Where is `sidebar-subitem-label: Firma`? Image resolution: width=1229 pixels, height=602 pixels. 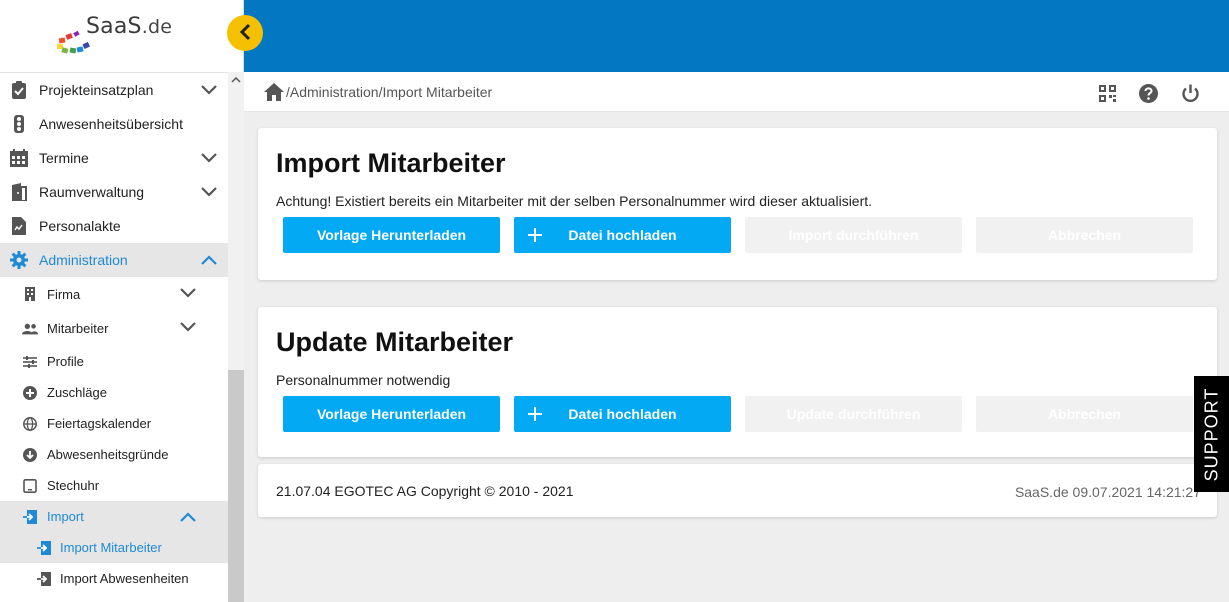 sidebar-subitem-label: Firma is located at coordinates (64, 294).